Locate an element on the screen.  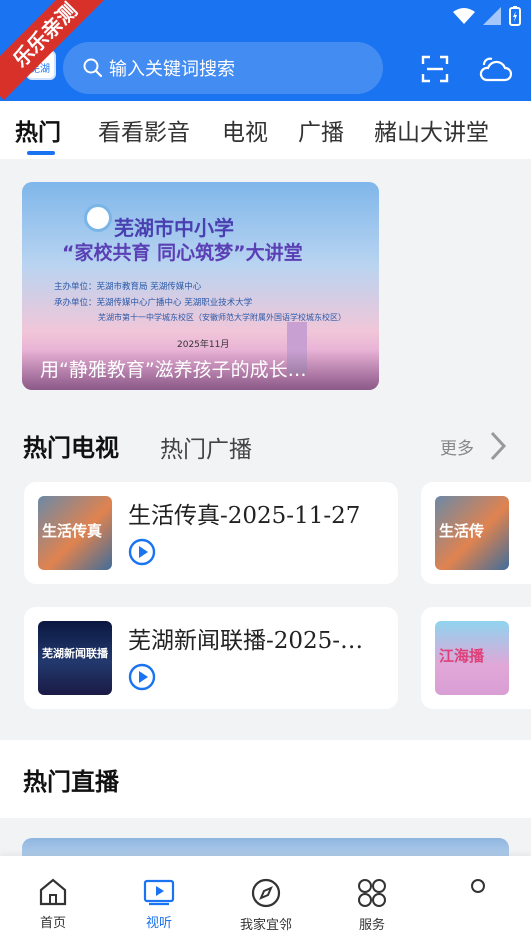
nav-media: 视听 is located at coordinates (159, 904).